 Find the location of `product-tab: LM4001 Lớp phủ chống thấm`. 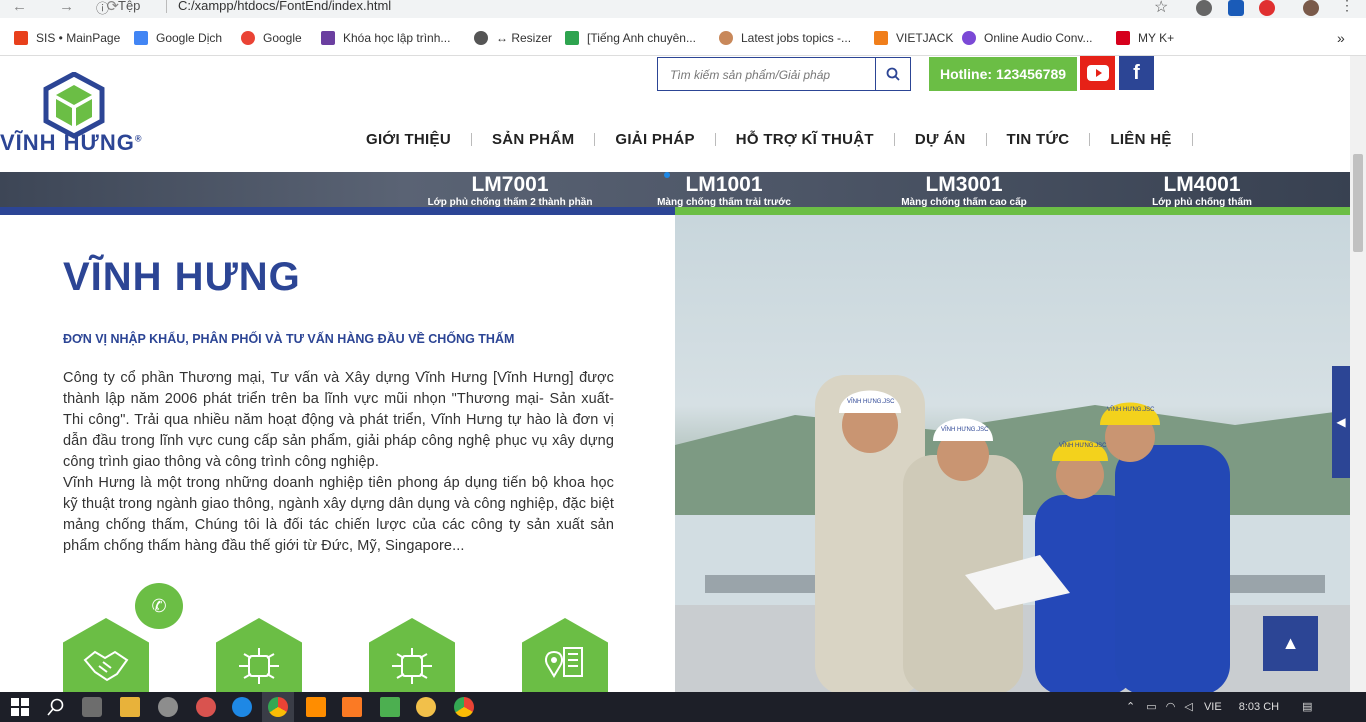

product-tab: LM4001 Lớp phủ chống thấm is located at coordinates (1202, 190).